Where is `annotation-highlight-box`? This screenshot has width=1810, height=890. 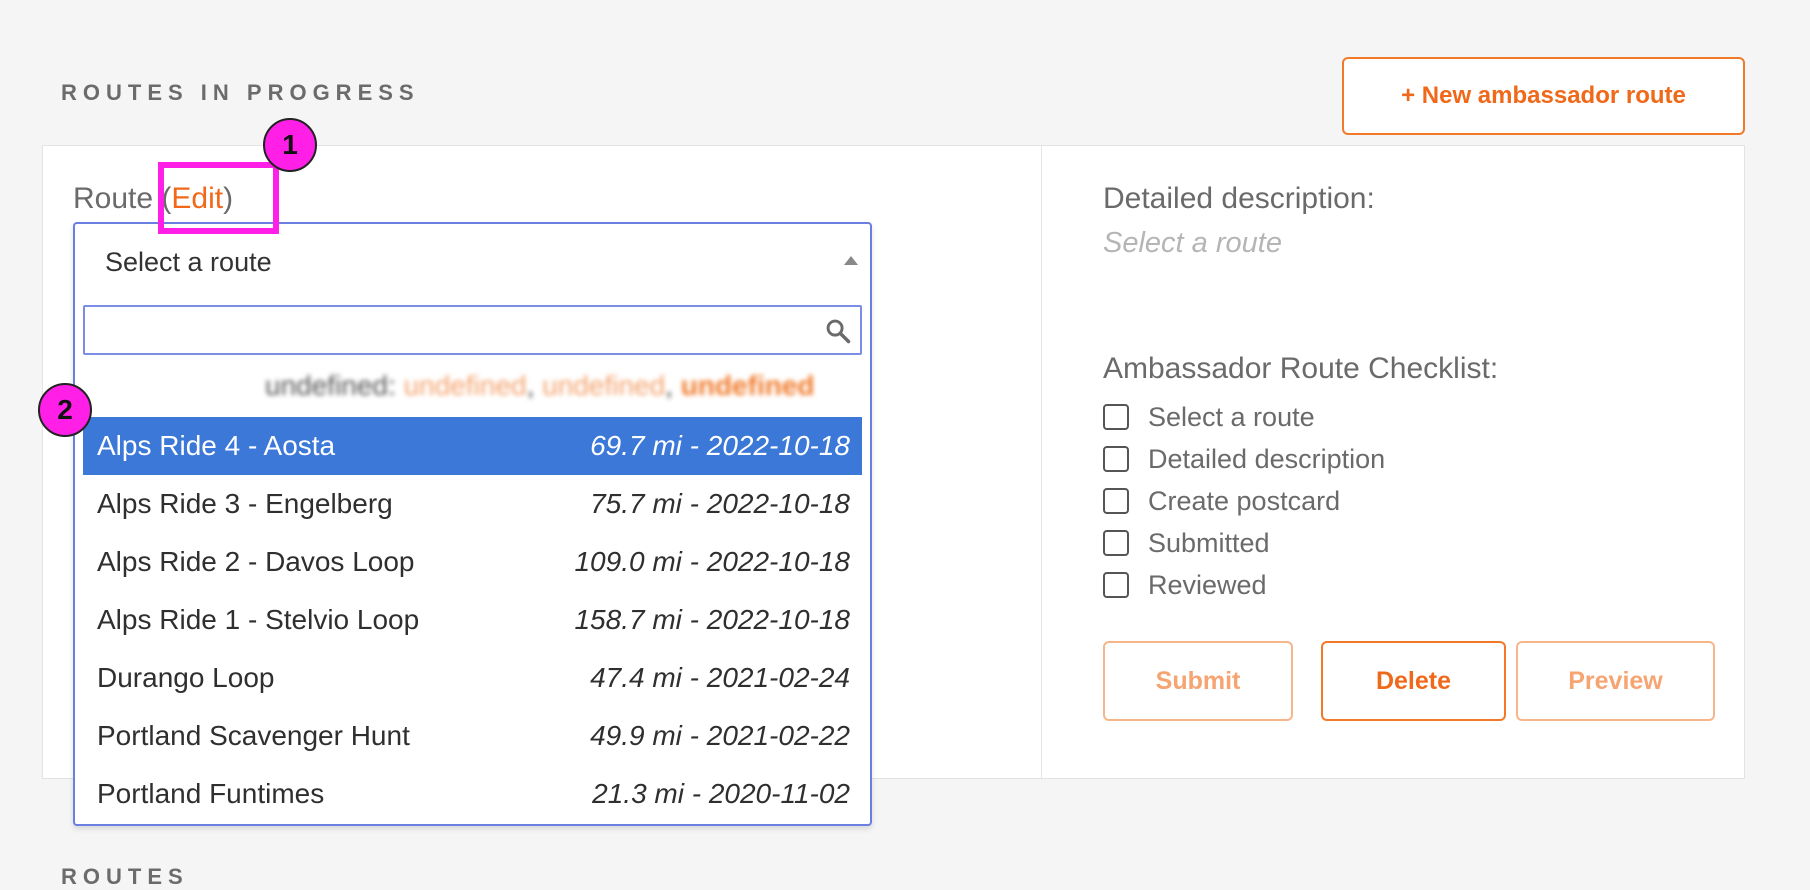 annotation-highlight-box is located at coordinates (218, 198).